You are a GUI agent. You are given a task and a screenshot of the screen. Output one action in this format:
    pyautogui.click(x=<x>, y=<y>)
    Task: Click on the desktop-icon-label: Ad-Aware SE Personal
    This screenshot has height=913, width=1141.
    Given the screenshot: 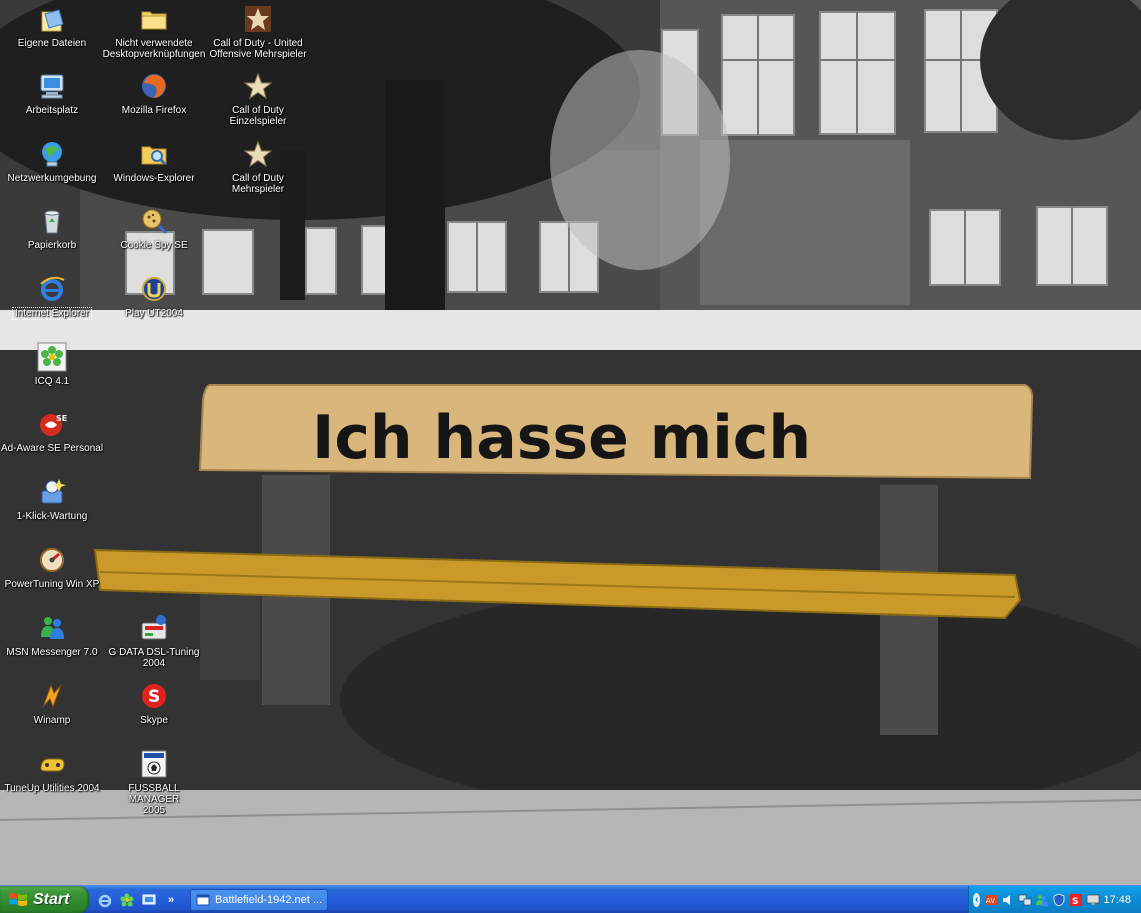 What is the action you would take?
    pyautogui.click(x=52, y=448)
    